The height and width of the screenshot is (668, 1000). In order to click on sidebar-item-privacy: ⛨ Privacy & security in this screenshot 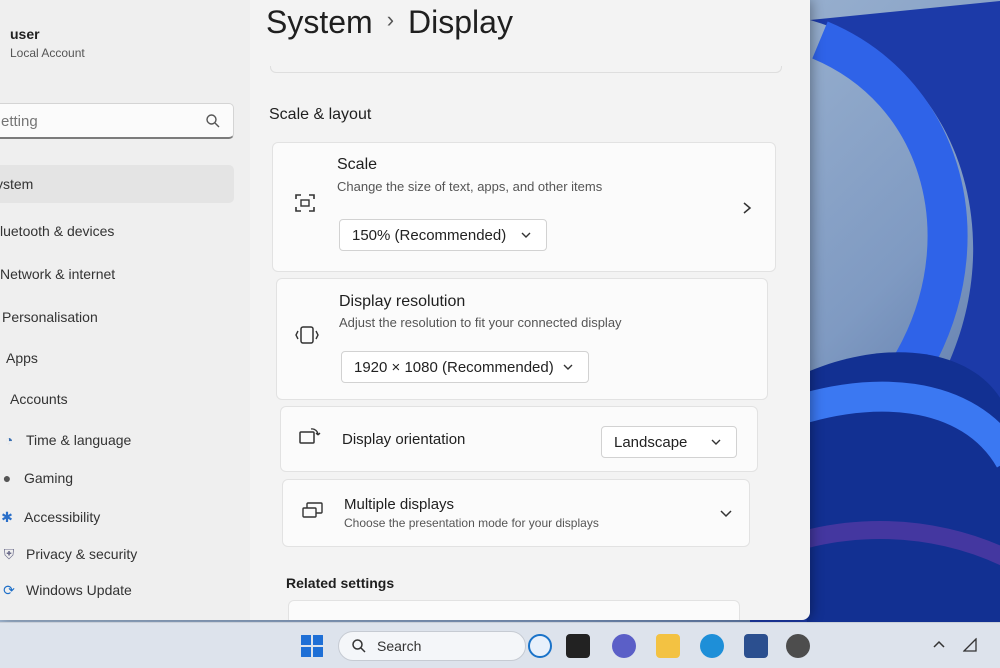, I will do `click(69, 554)`.